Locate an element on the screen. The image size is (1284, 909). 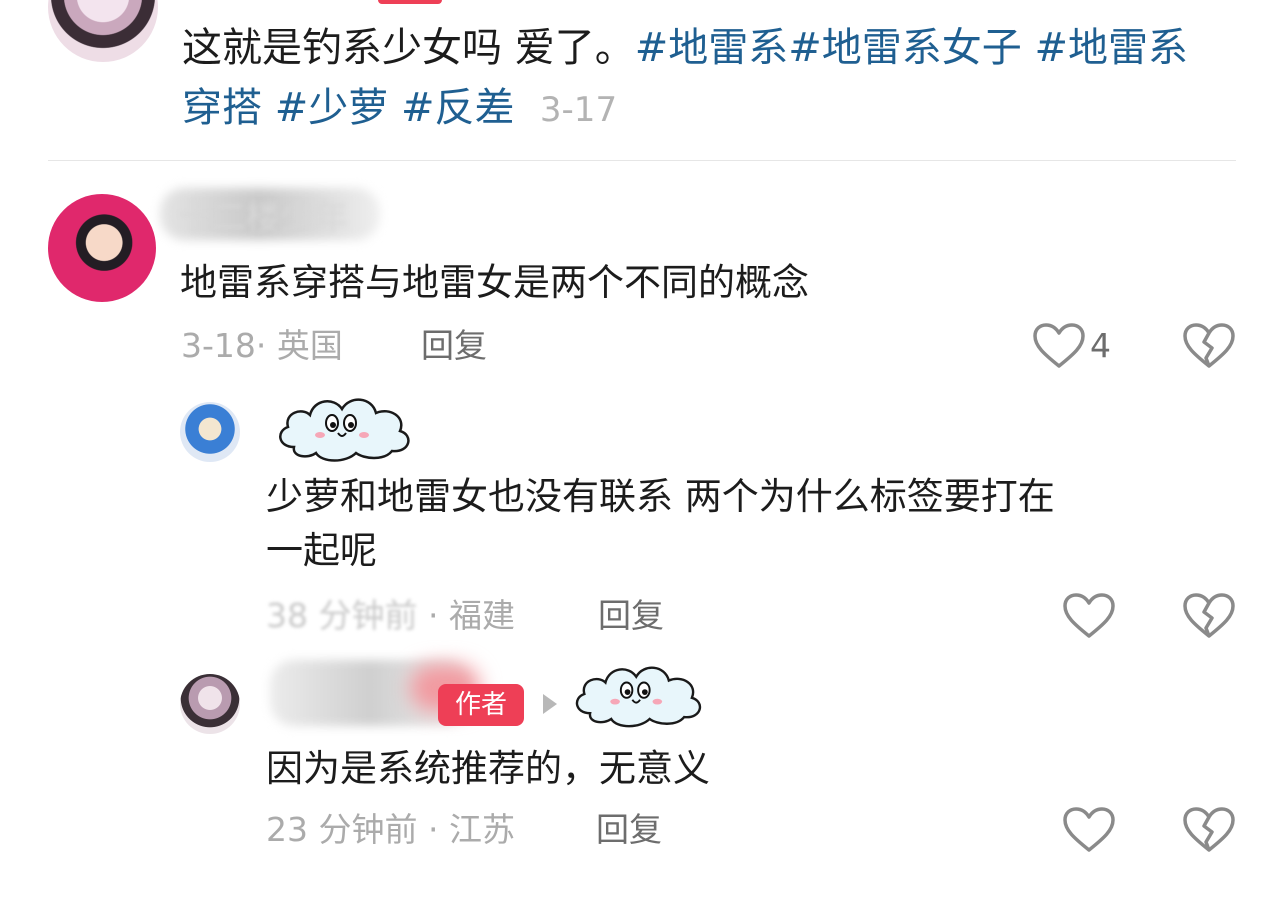
hashtag: #少萝 is located at coordinates (338, 108).